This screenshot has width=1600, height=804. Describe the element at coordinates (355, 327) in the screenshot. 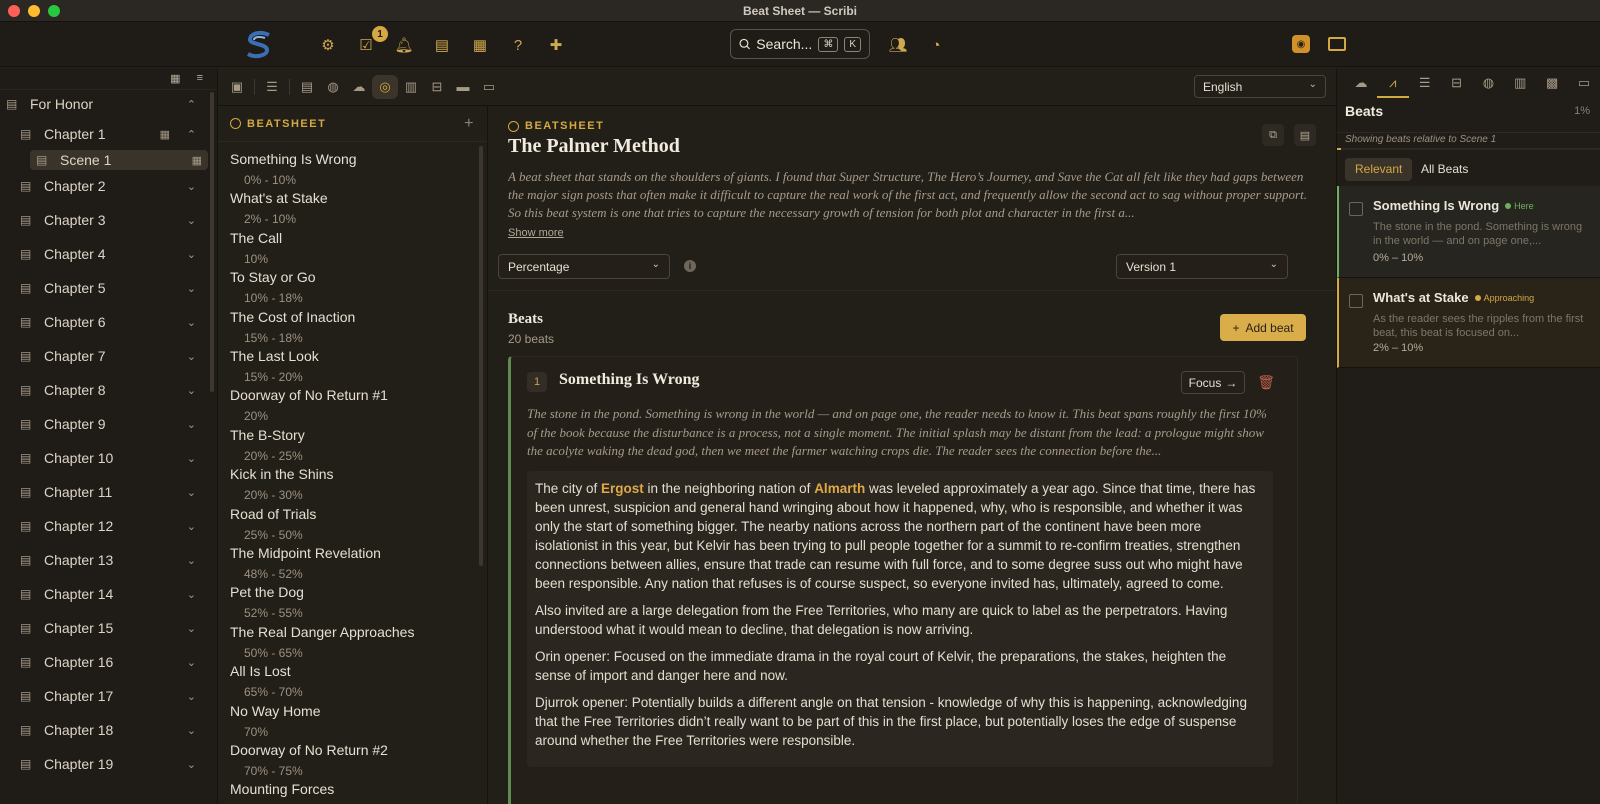

I see `beat-list-item: The Cost of Inaction 15% - 18%` at that location.